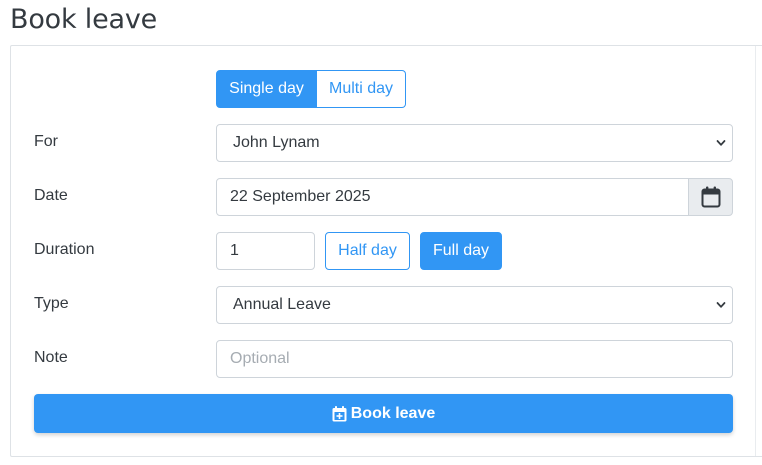  Describe the element at coordinates (393, 413) in the screenshot. I see `book-leave-label: Book leave` at that location.